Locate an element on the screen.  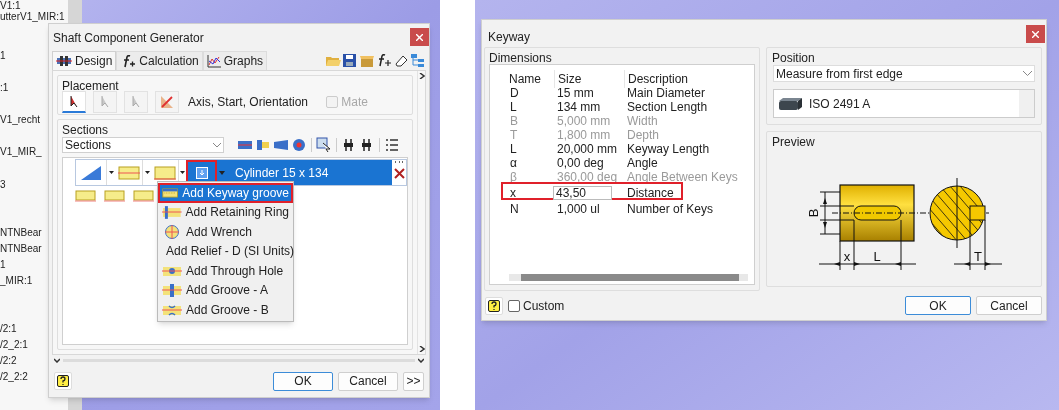
dimension-label: L is located at coordinates (877, 256).